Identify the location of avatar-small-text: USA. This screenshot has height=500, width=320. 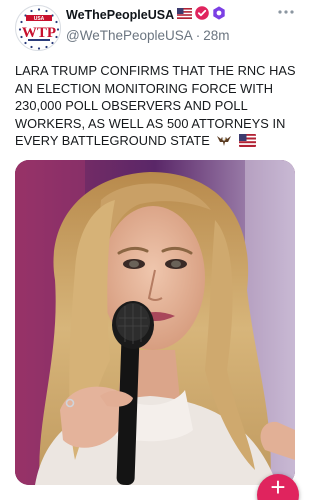
(39, 19).